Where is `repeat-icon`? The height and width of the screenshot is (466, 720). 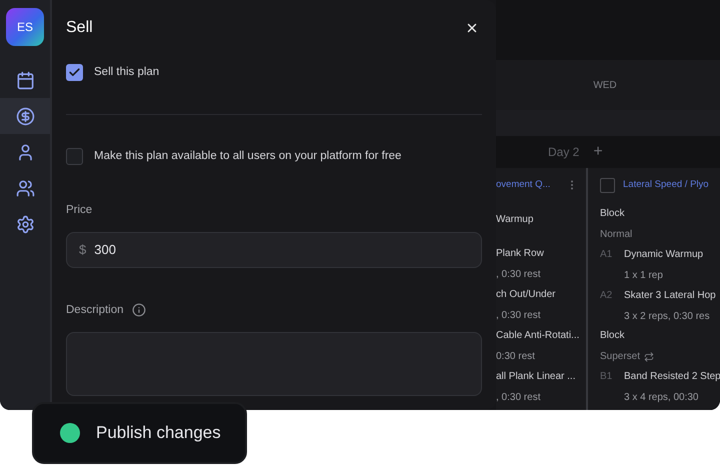
repeat-icon is located at coordinates (649, 357).